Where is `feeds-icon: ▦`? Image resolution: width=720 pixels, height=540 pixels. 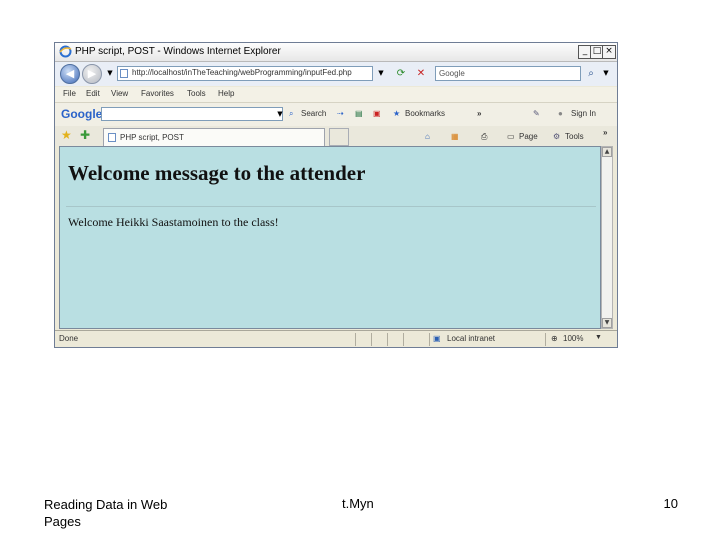
feeds-icon: ▦ is located at coordinates (455, 136).